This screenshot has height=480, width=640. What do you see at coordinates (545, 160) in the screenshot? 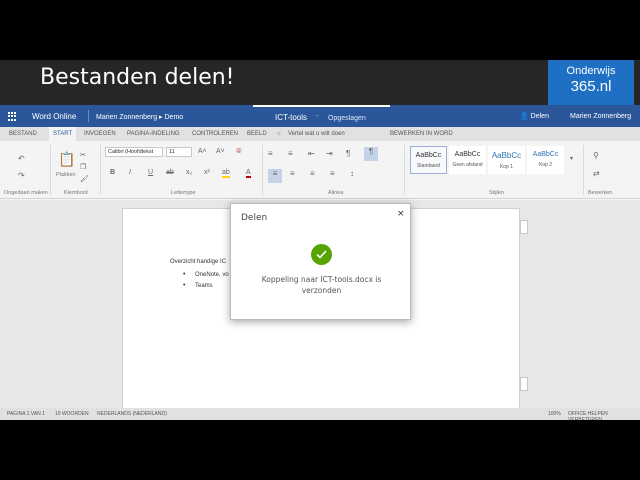
I see `style-kop-2: AaBbCc Kop 2` at bounding box center [545, 160].